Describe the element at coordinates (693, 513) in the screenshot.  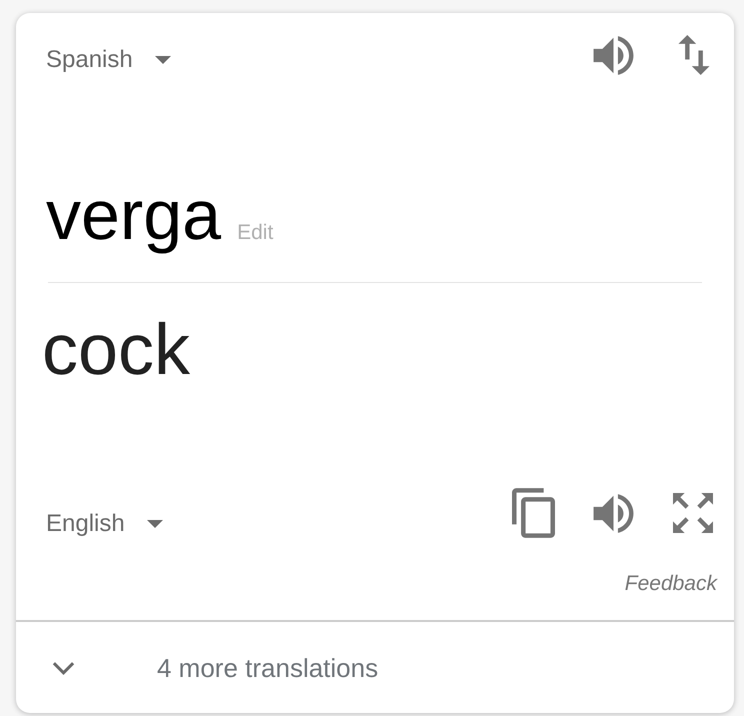
I see `fullscreen-icon` at that location.